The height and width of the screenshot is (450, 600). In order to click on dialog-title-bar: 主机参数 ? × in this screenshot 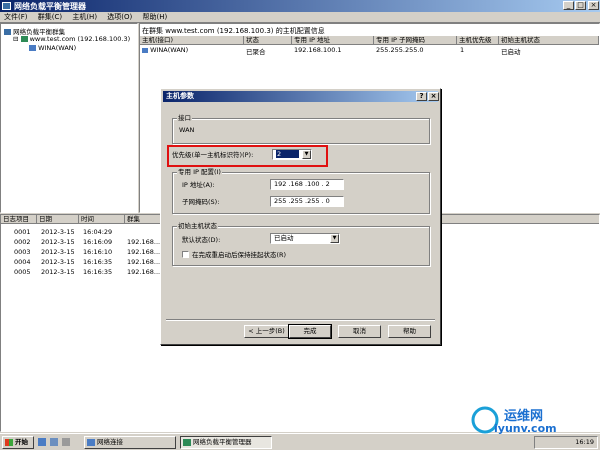, I will do `click(301, 96)`.